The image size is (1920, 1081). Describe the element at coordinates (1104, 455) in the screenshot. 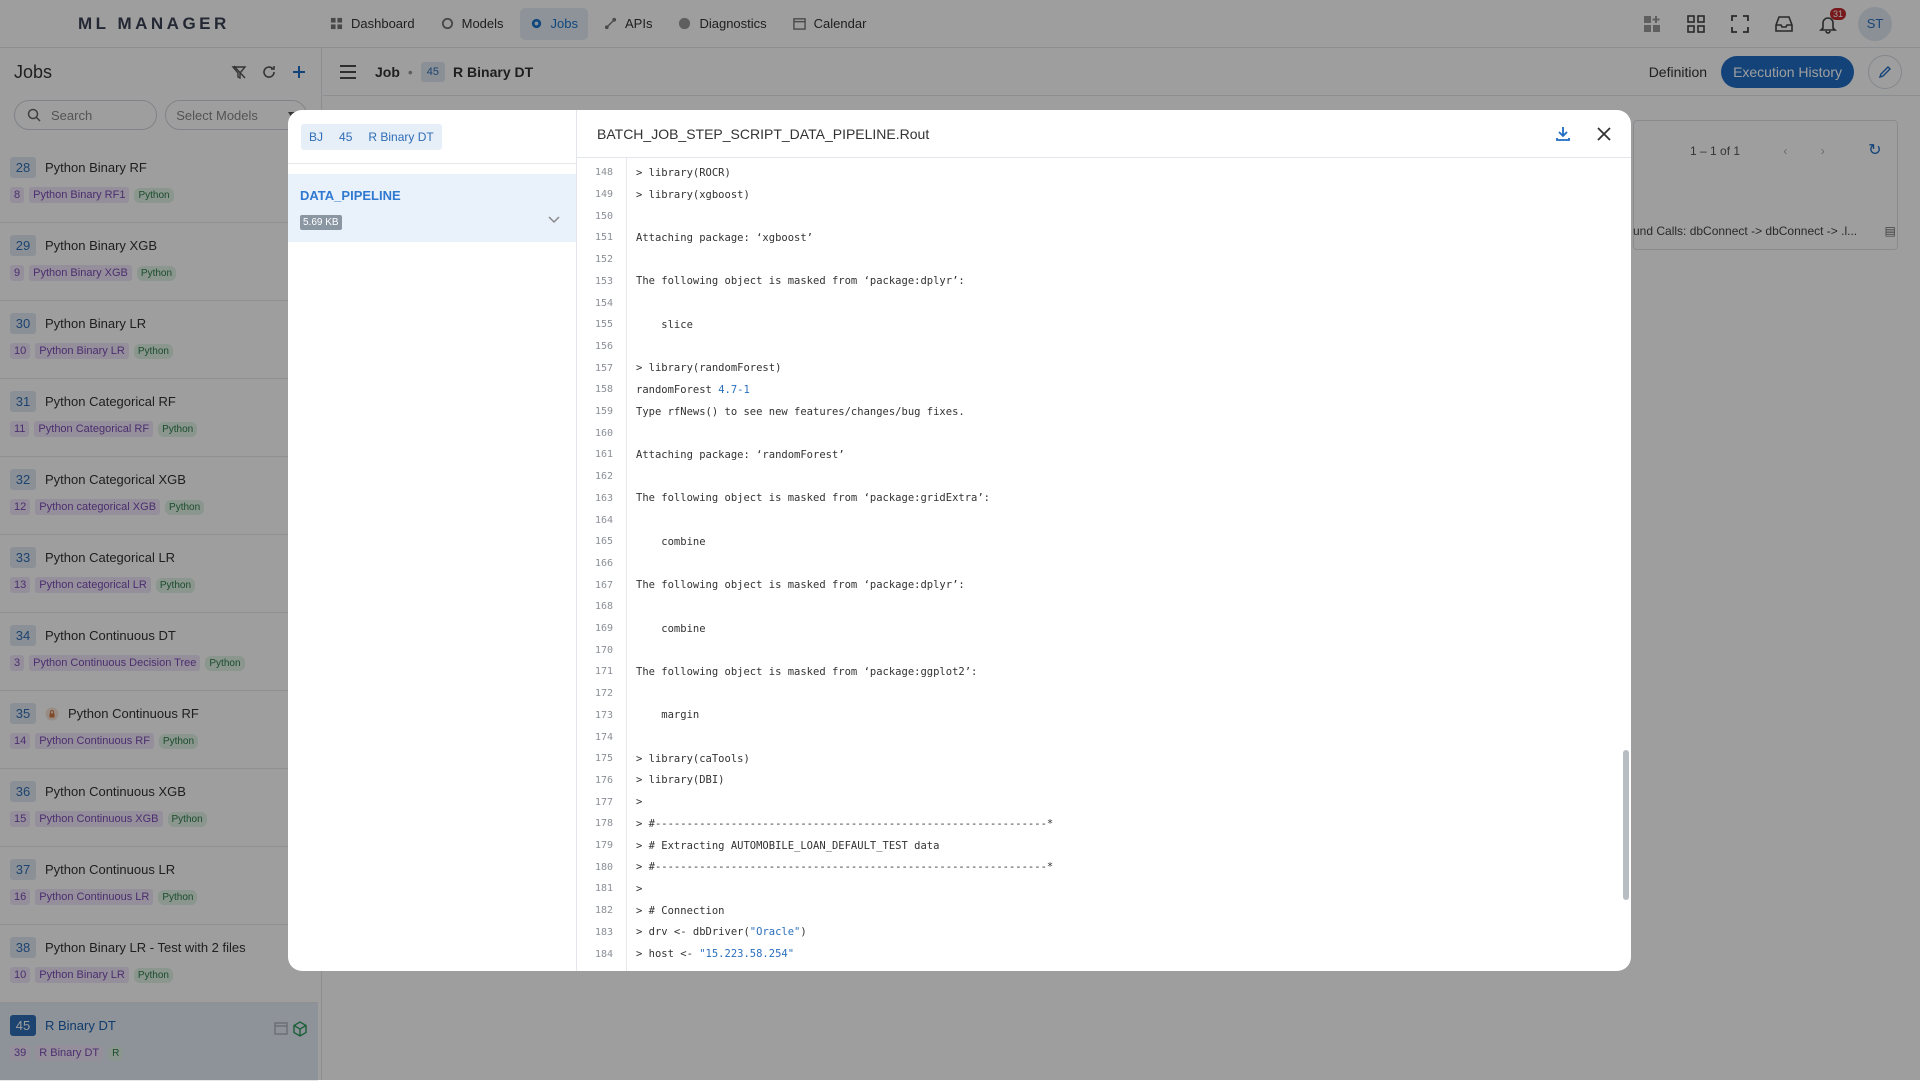

I see `log-line: 161 Attaching package: ‘randomForest’` at that location.